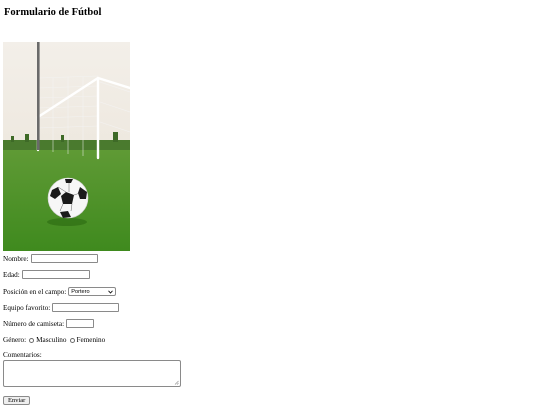  What do you see at coordinates (16, 258) in the screenshot?
I see `nombre-label: Nombre:` at bounding box center [16, 258].